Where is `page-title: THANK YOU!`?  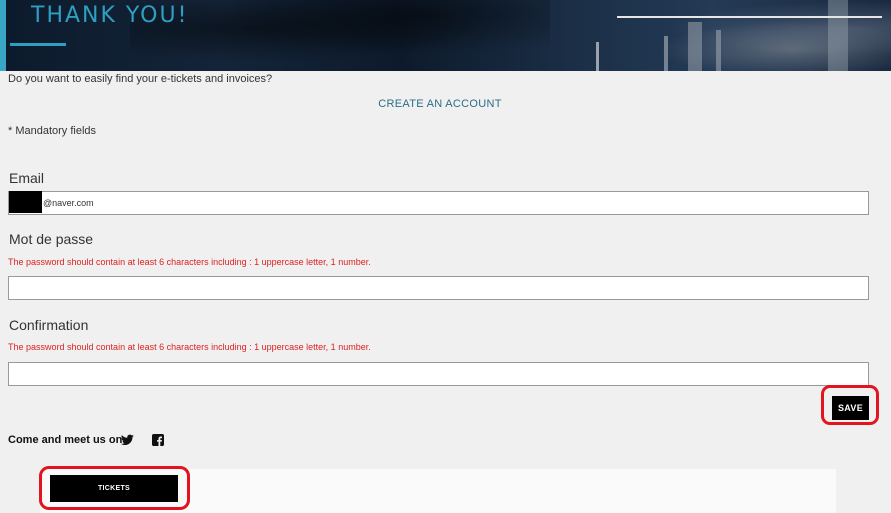
page-title: THANK YOU! is located at coordinates (110, 15).